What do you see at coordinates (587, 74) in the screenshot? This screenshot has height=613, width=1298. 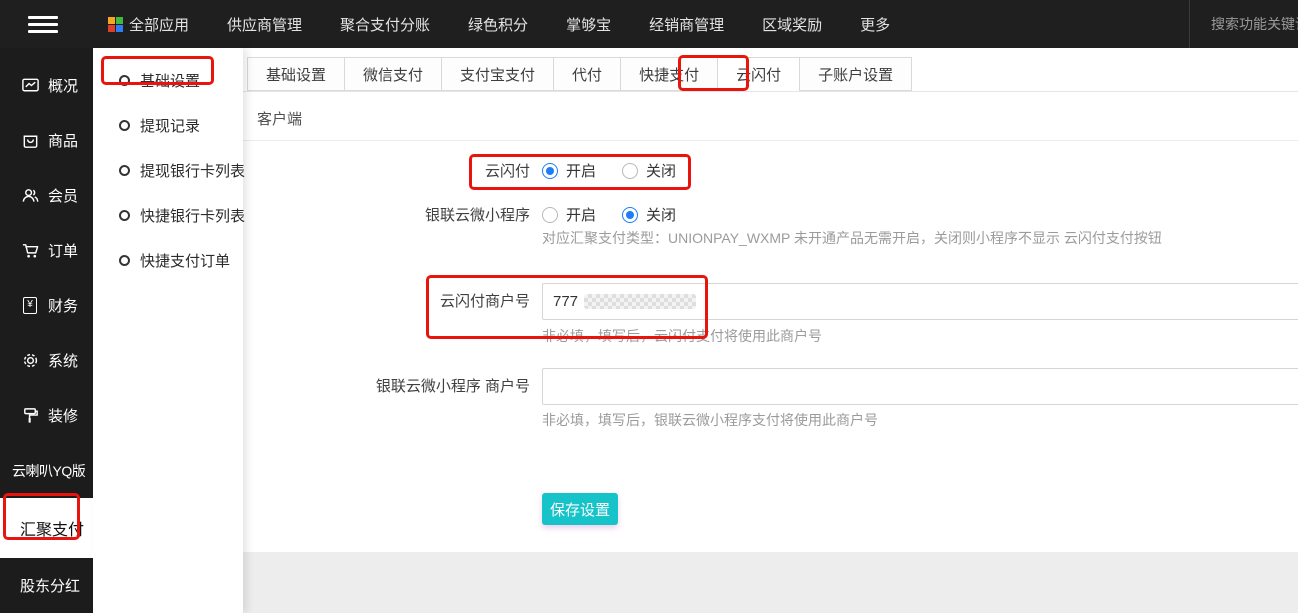 I see `tab-daifu: 代付` at bounding box center [587, 74].